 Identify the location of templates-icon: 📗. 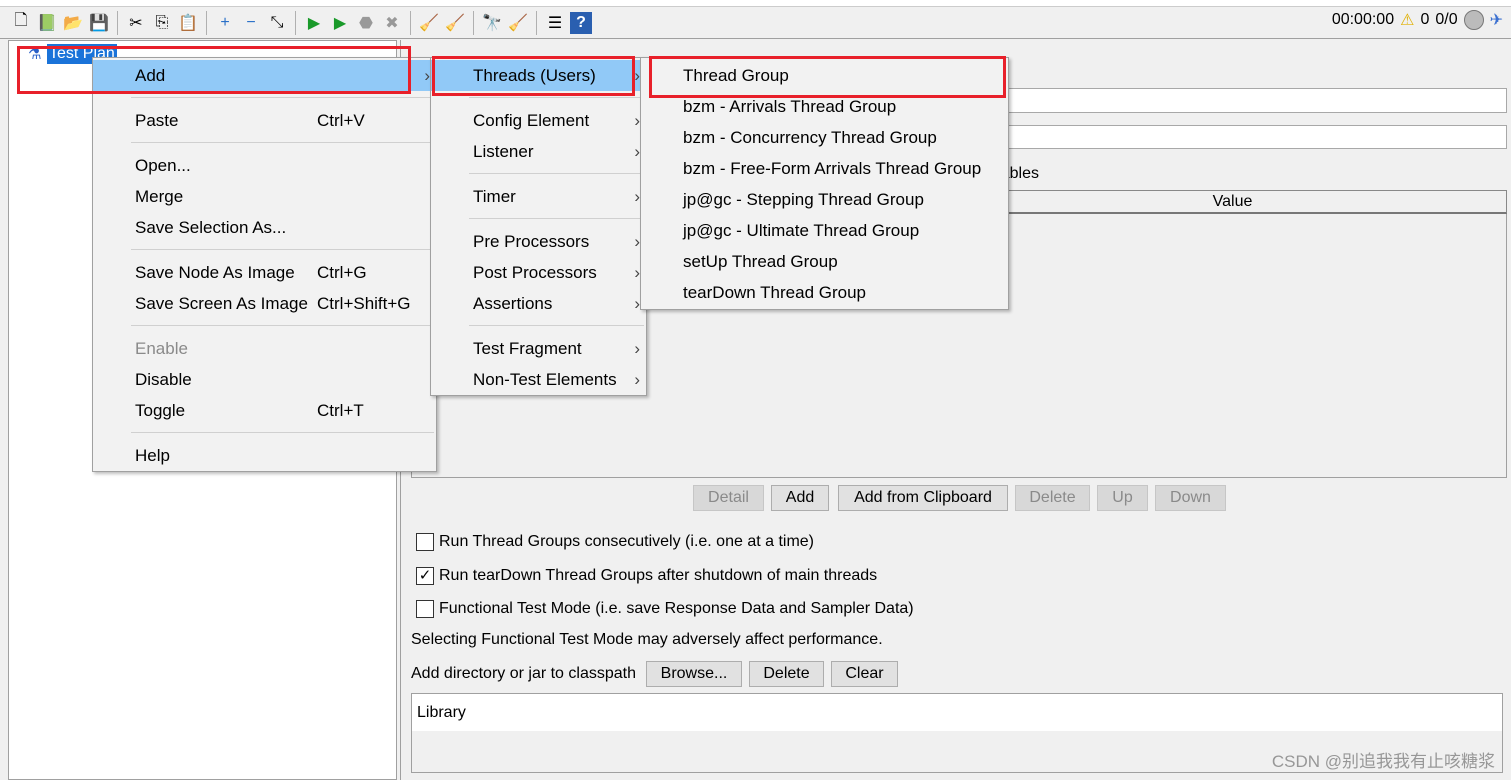
(47, 23).